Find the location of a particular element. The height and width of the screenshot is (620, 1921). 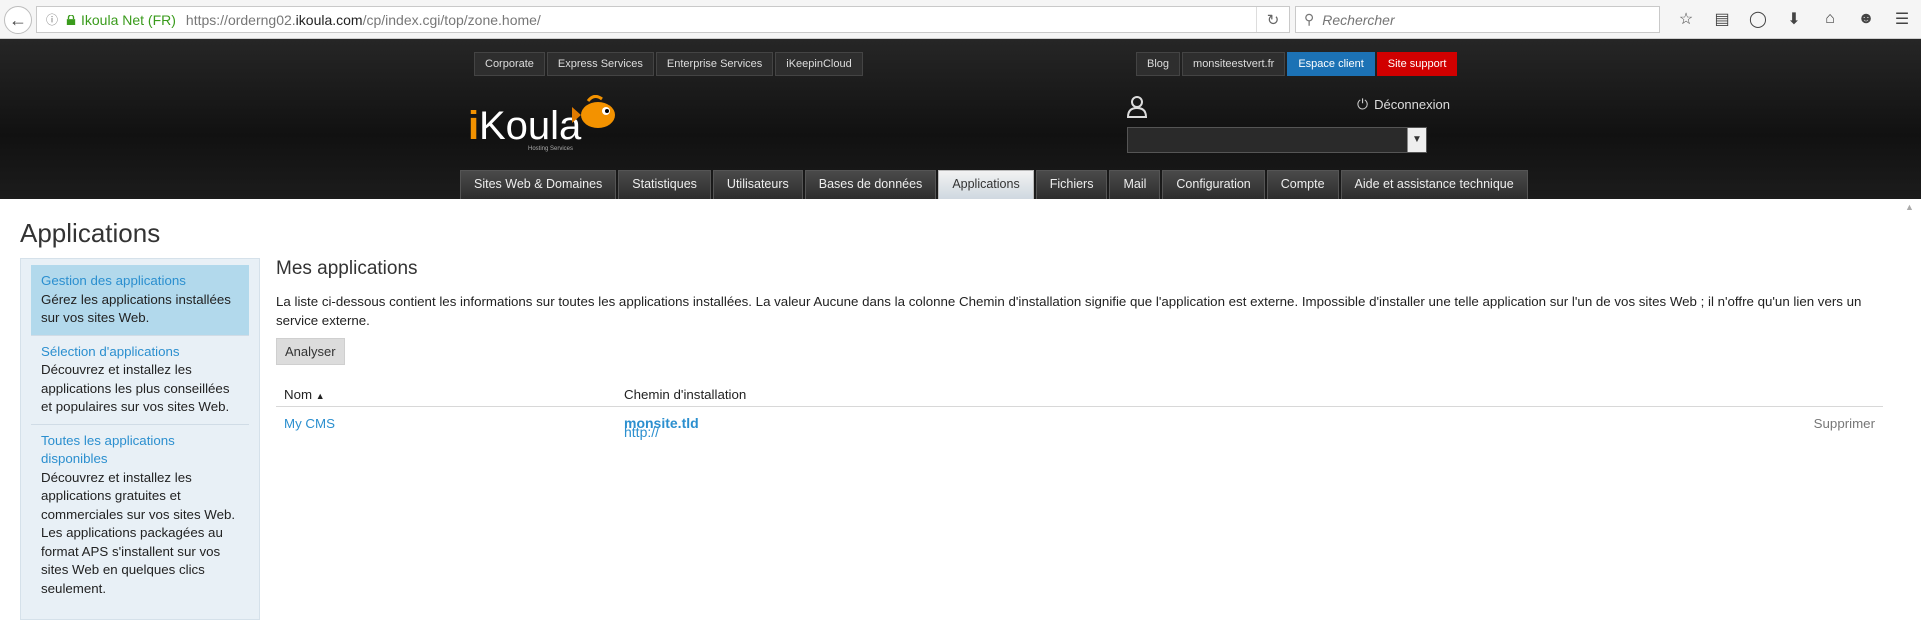

tab-fichiers: Fichiers is located at coordinates (1071, 184).